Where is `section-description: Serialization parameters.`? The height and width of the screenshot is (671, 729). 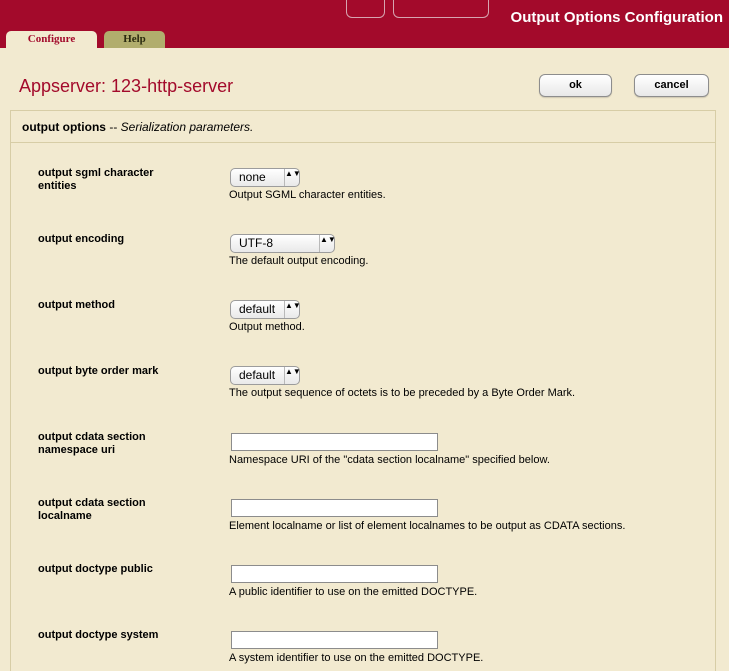
section-description: Serialization parameters. is located at coordinates (187, 127).